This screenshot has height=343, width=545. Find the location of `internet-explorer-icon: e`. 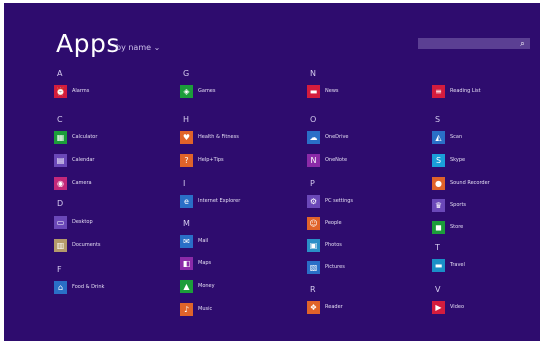

internet-explorer-icon: e is located at coordinates (186, 201).